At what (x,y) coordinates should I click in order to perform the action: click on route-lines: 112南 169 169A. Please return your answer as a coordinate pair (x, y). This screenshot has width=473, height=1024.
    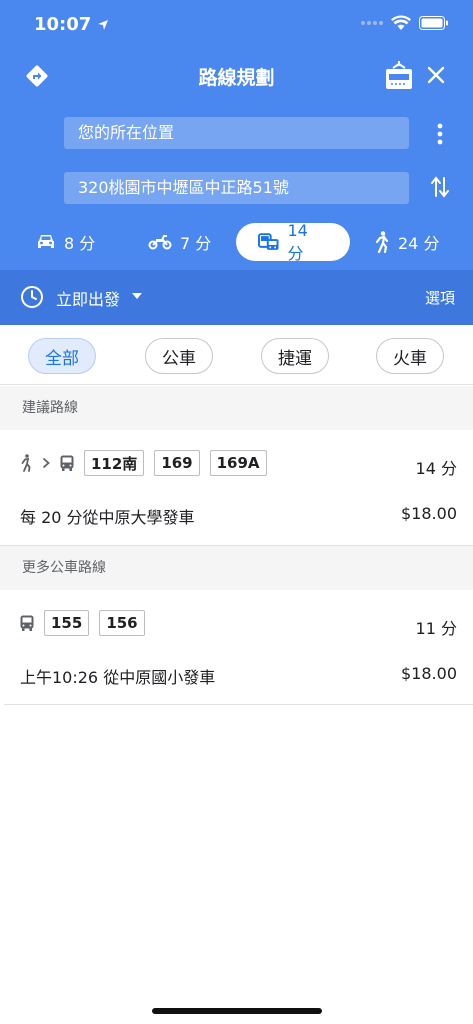
    Looking at the image, I should click on (143, 463).